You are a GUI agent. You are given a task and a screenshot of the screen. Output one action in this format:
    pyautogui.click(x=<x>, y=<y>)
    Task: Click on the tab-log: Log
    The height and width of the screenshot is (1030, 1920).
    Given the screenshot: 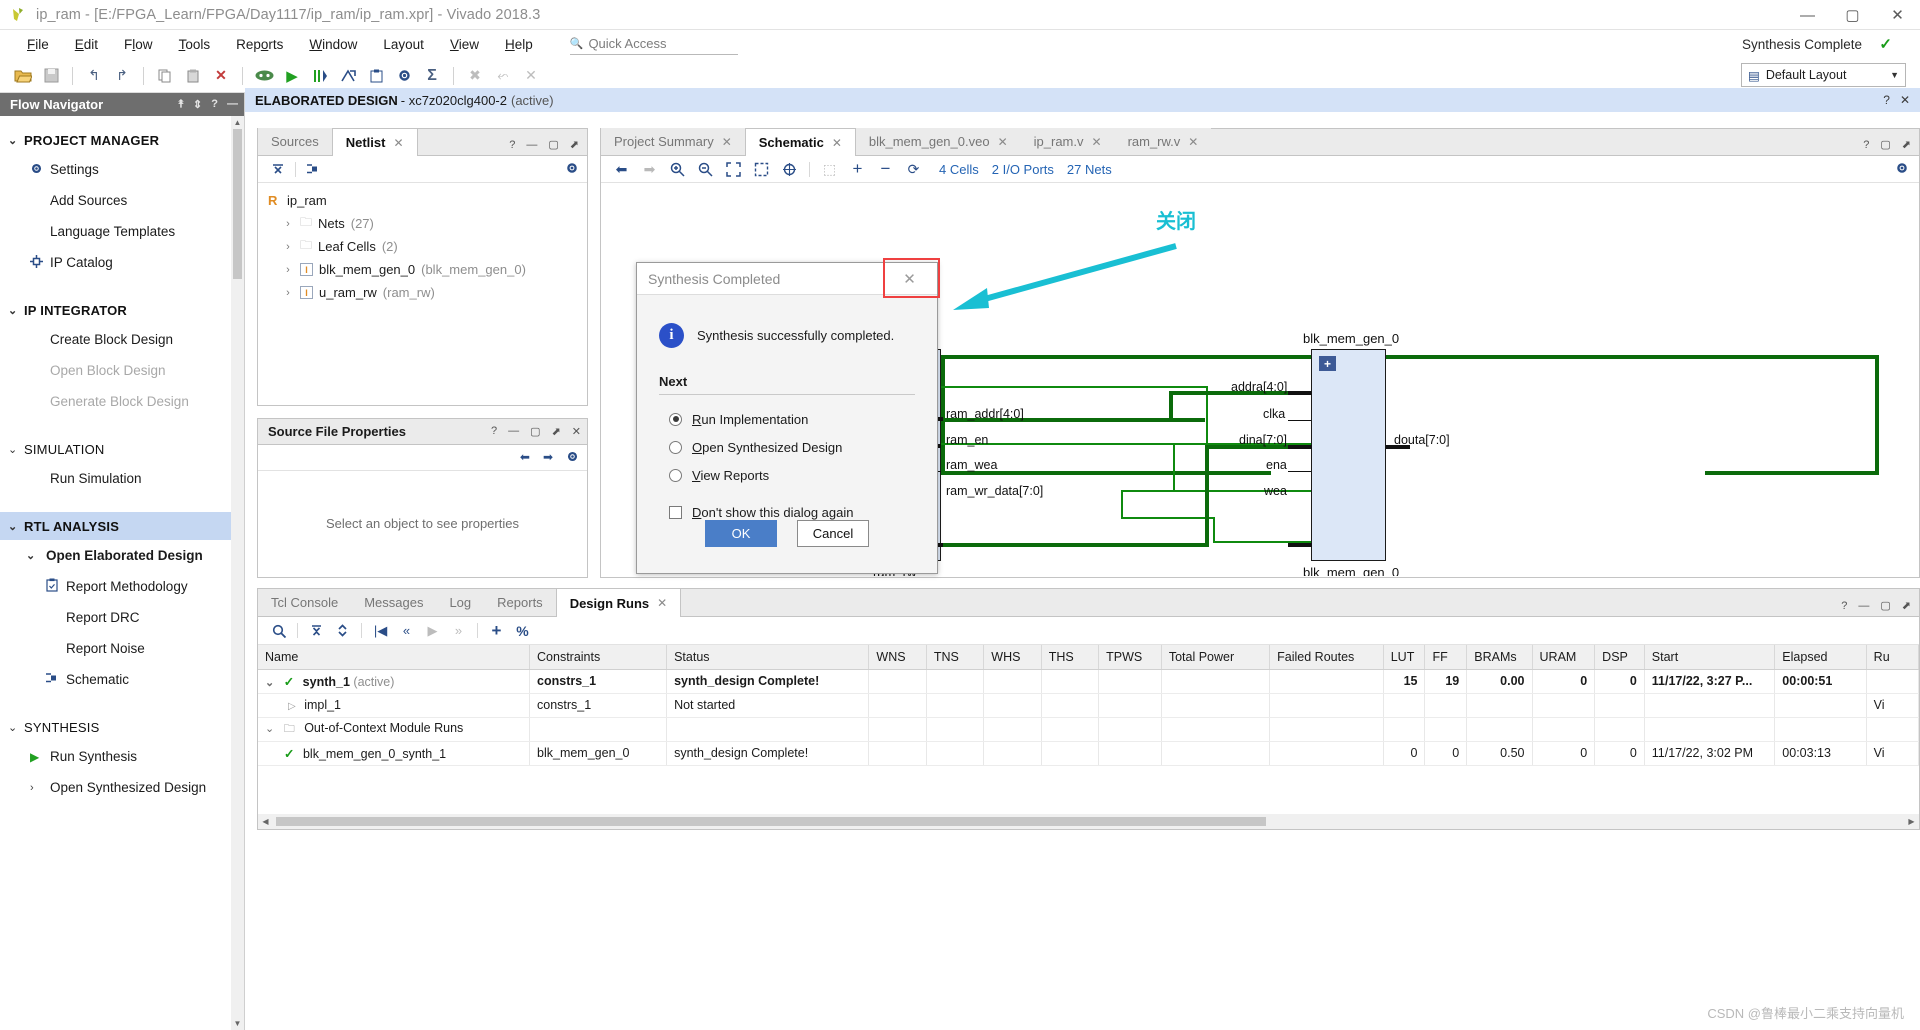 What is the action you would take?
    pyautogui.click(x=460, y=602)
    